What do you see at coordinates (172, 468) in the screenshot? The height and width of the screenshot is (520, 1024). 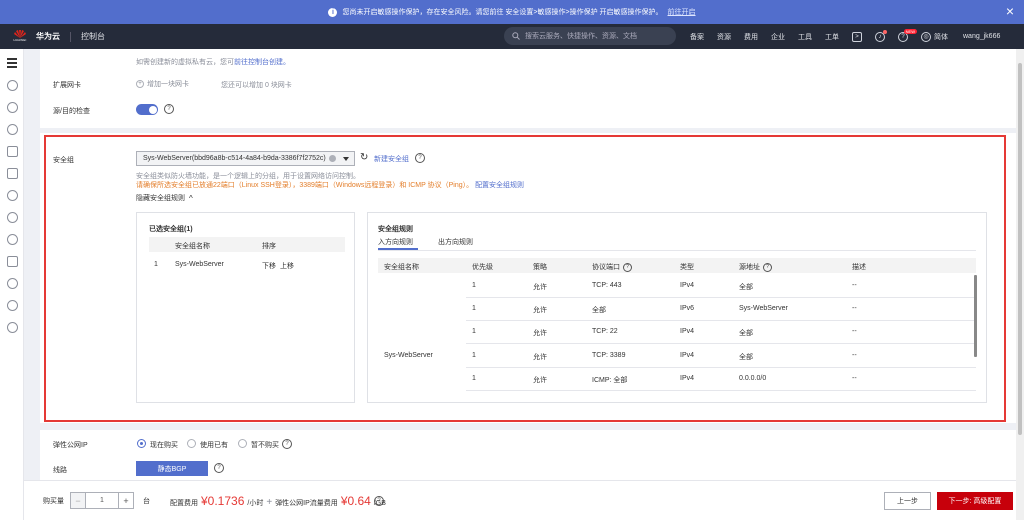 I see `line-bgp-button: 静态BGP` at bounding box center [172, 468].